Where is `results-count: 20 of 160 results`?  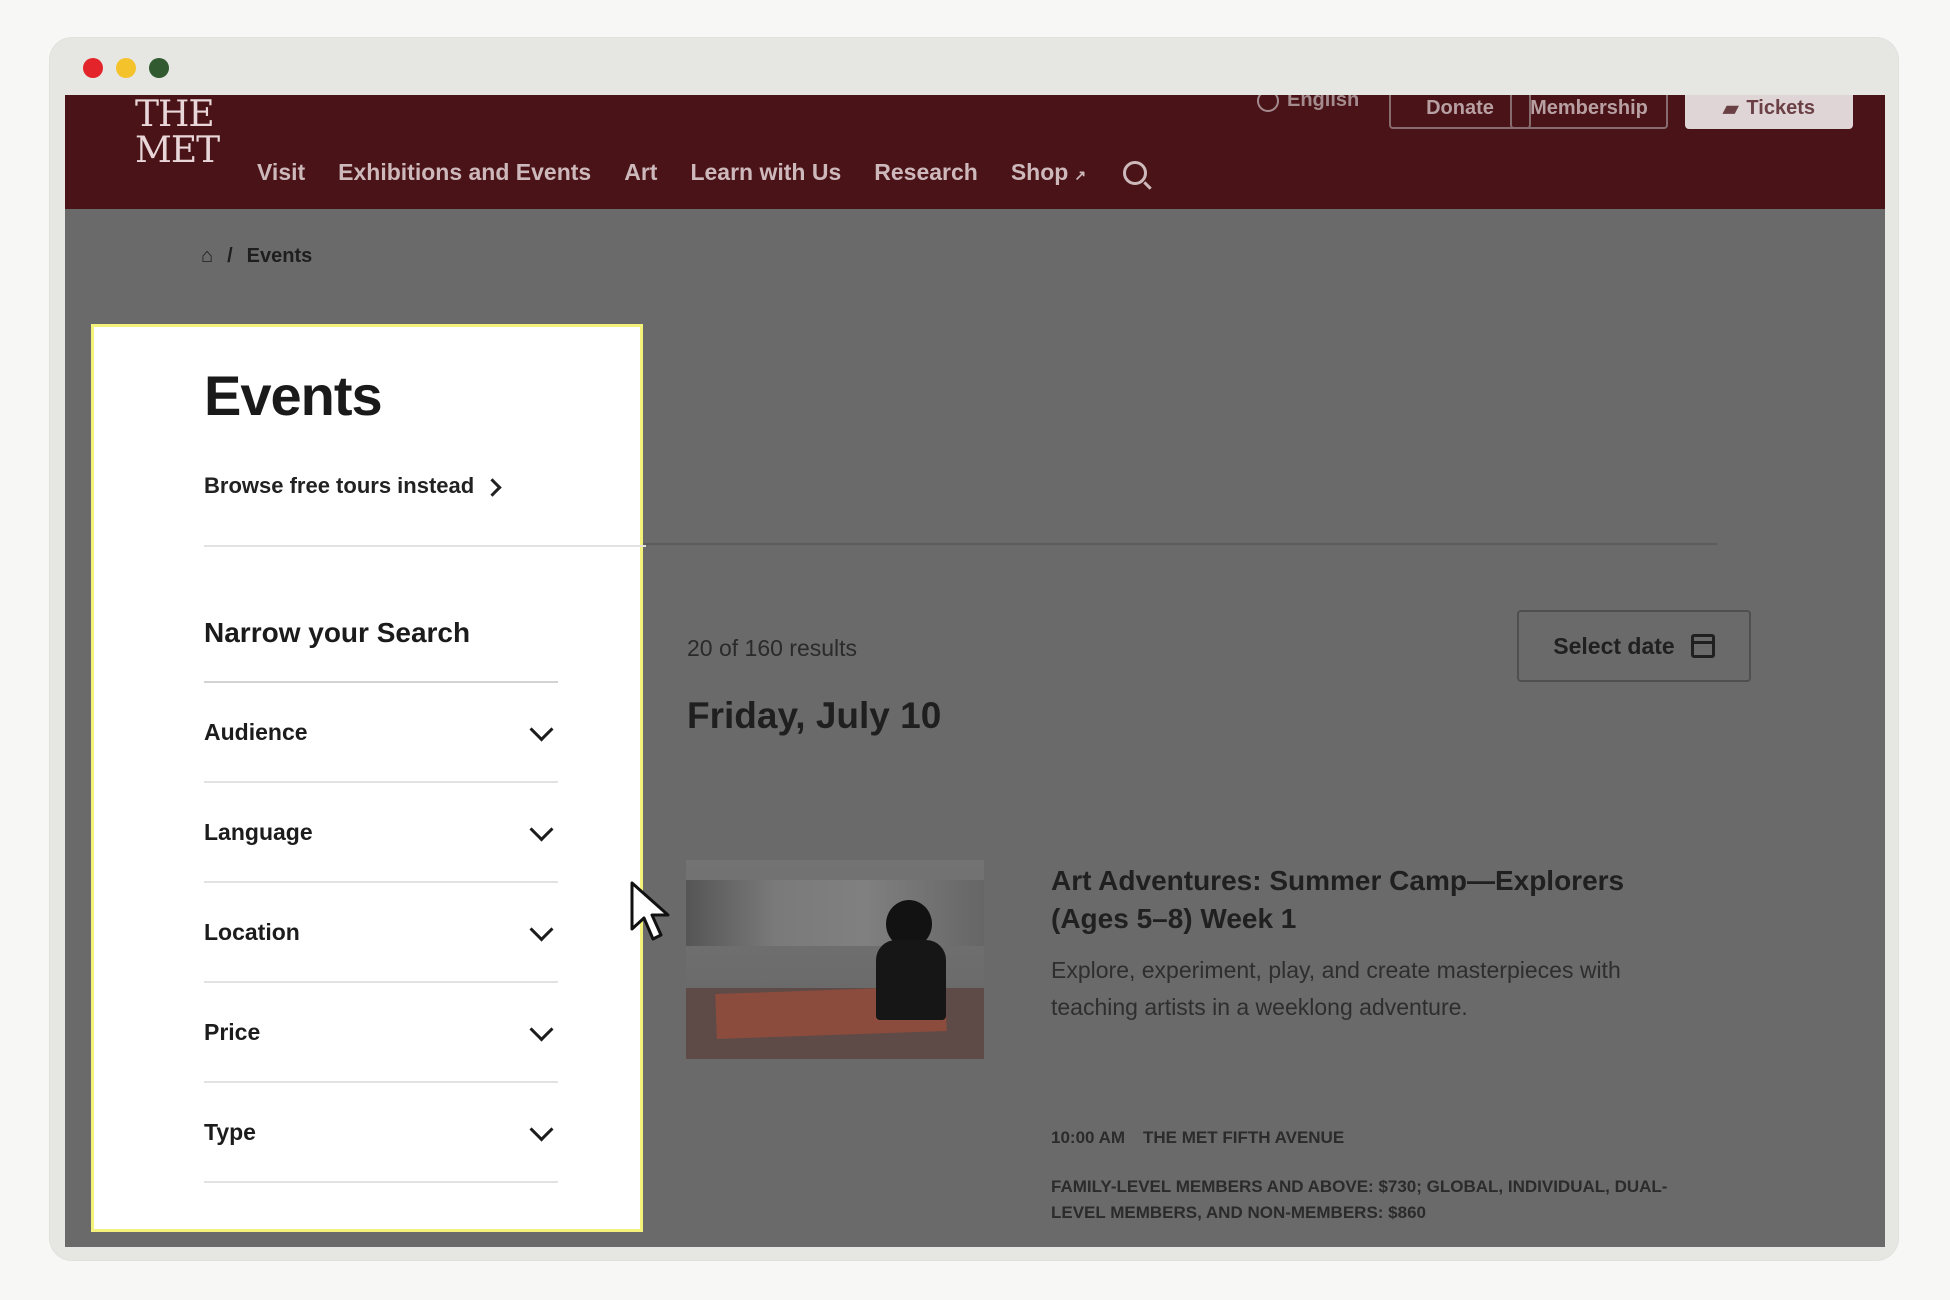
results-count: 20 of 160 results is located at coordinates (772, 648).